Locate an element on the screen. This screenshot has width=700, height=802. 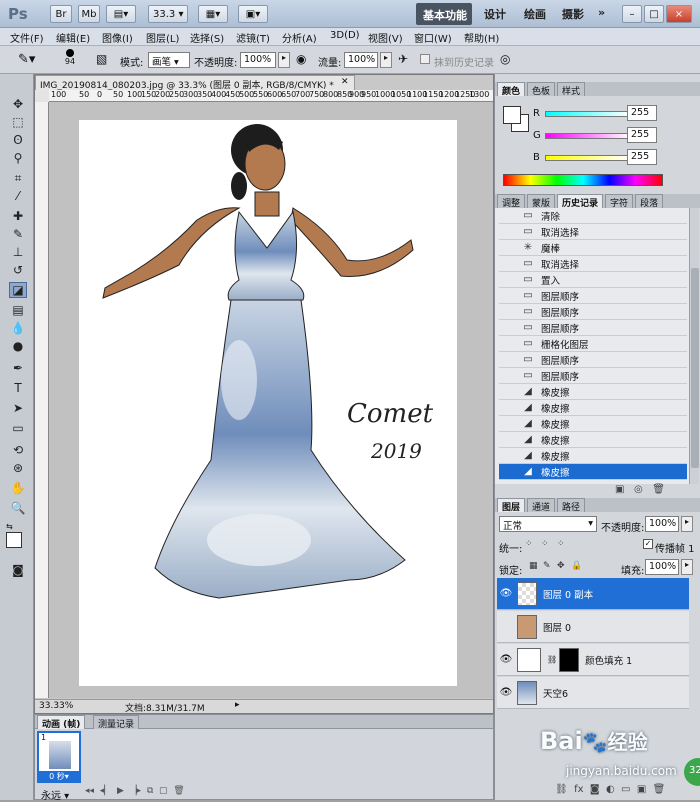
workspace-more-icon: » is located at coordinates (601, 12).